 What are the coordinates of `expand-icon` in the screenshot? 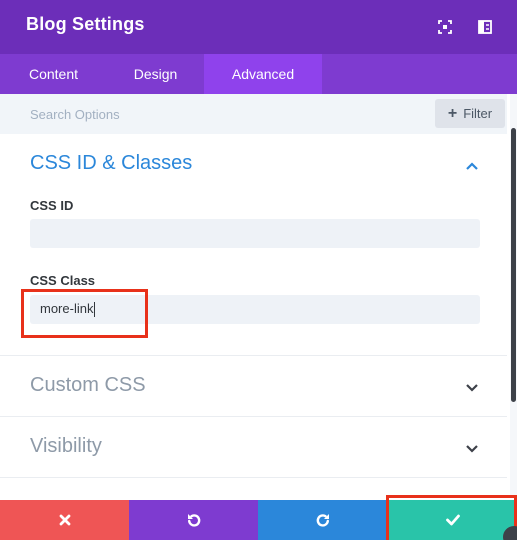 It's located at (445, 27).